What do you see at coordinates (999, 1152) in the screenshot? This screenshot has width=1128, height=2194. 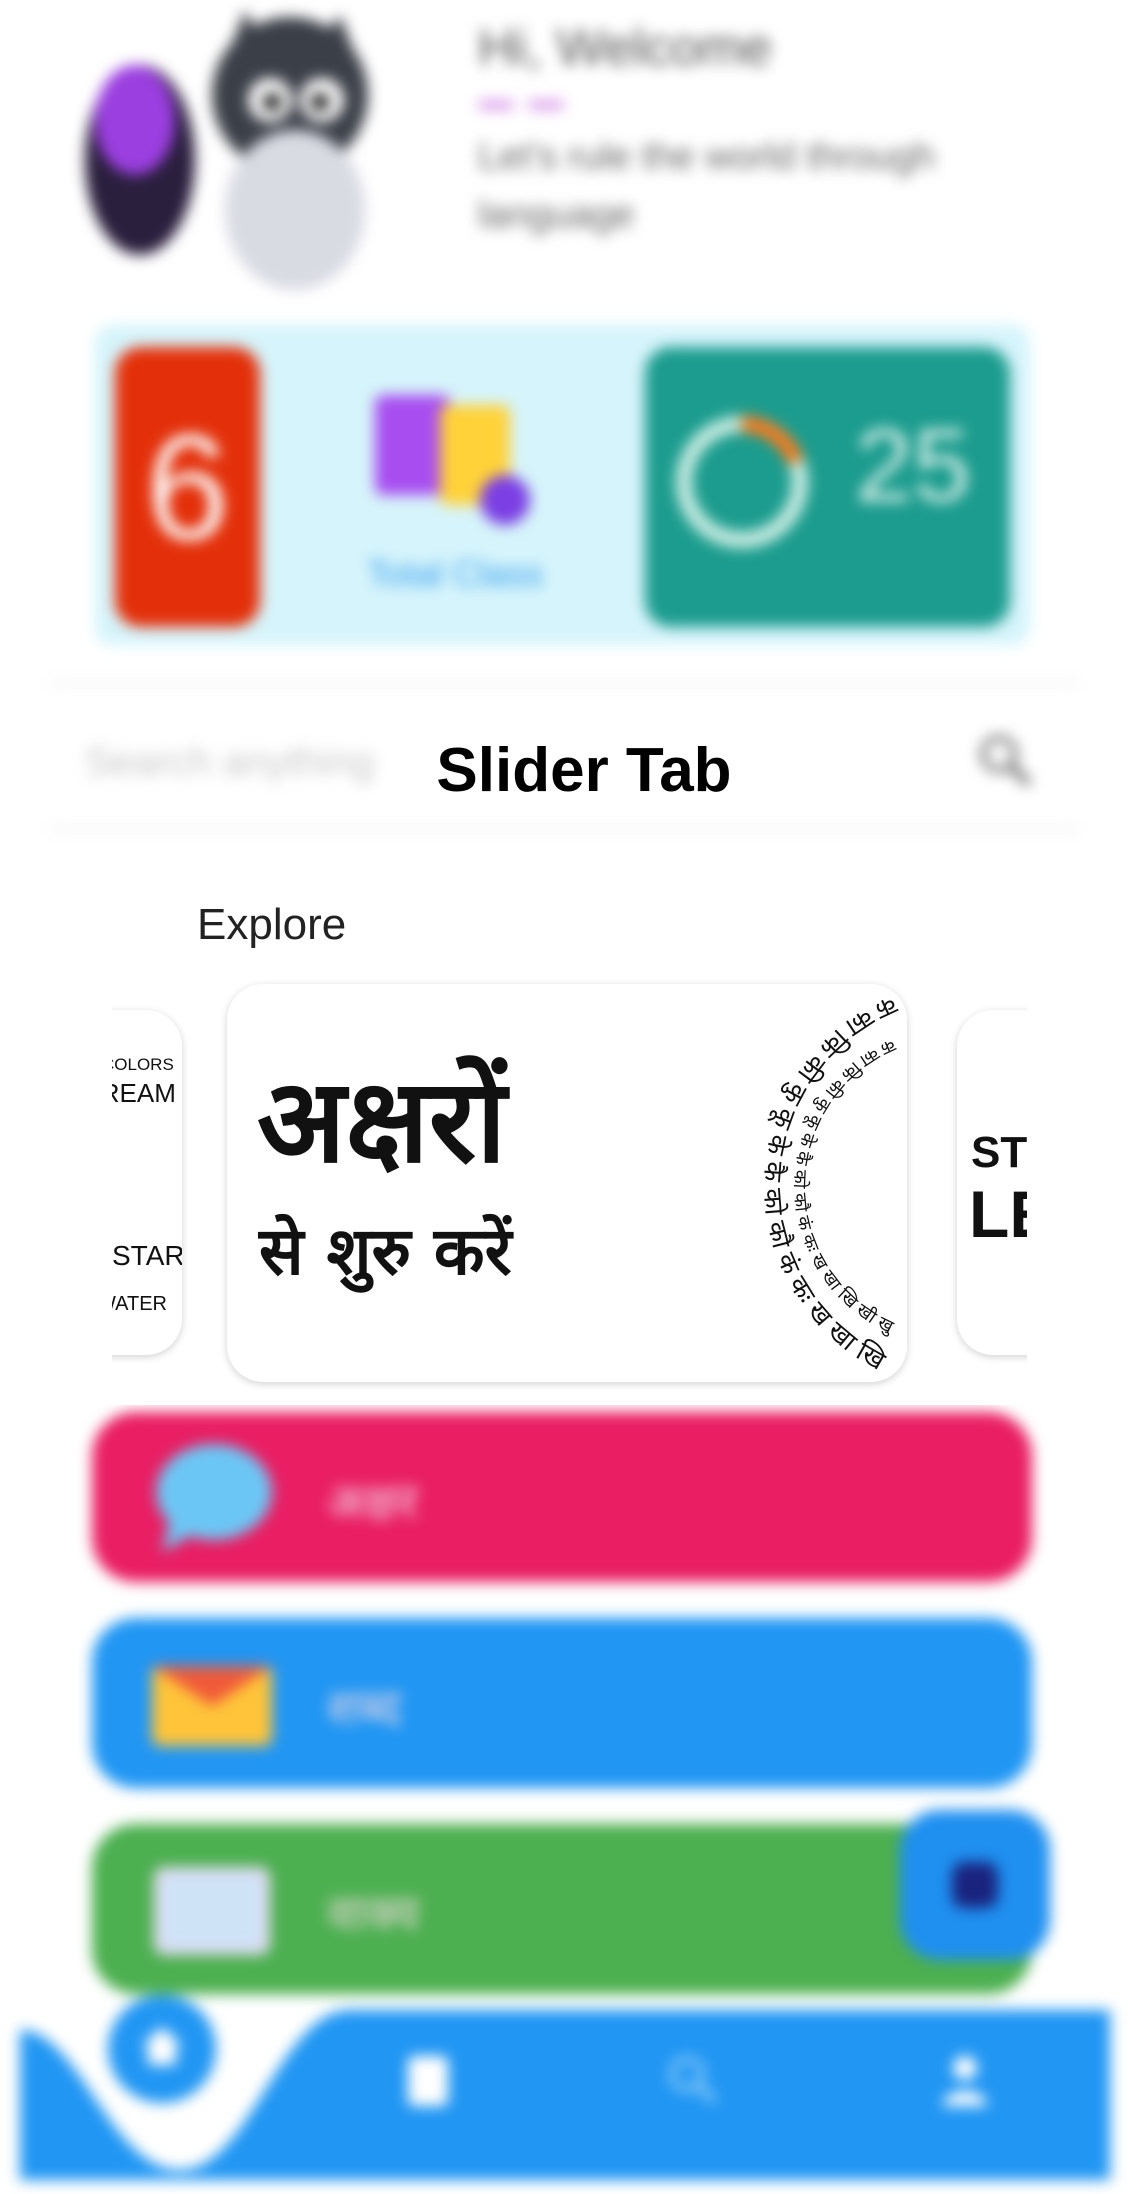 I see `slide-next-line1: ST` at bounding box center [999, 1152].